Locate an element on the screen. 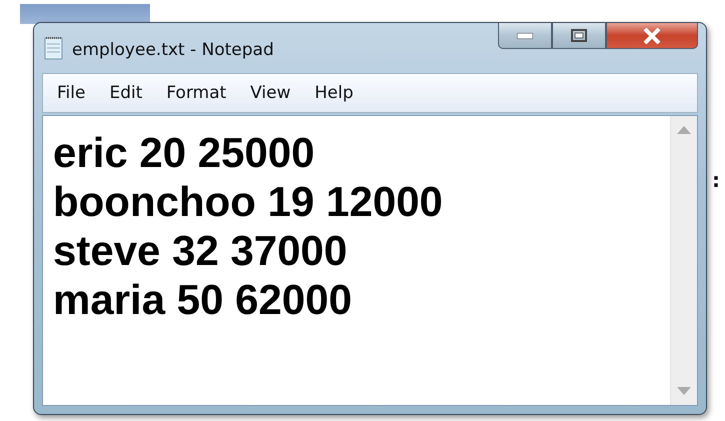 The image size is (725, 421). text-line: steve 32 37000 is located at coordinates (200, 250).